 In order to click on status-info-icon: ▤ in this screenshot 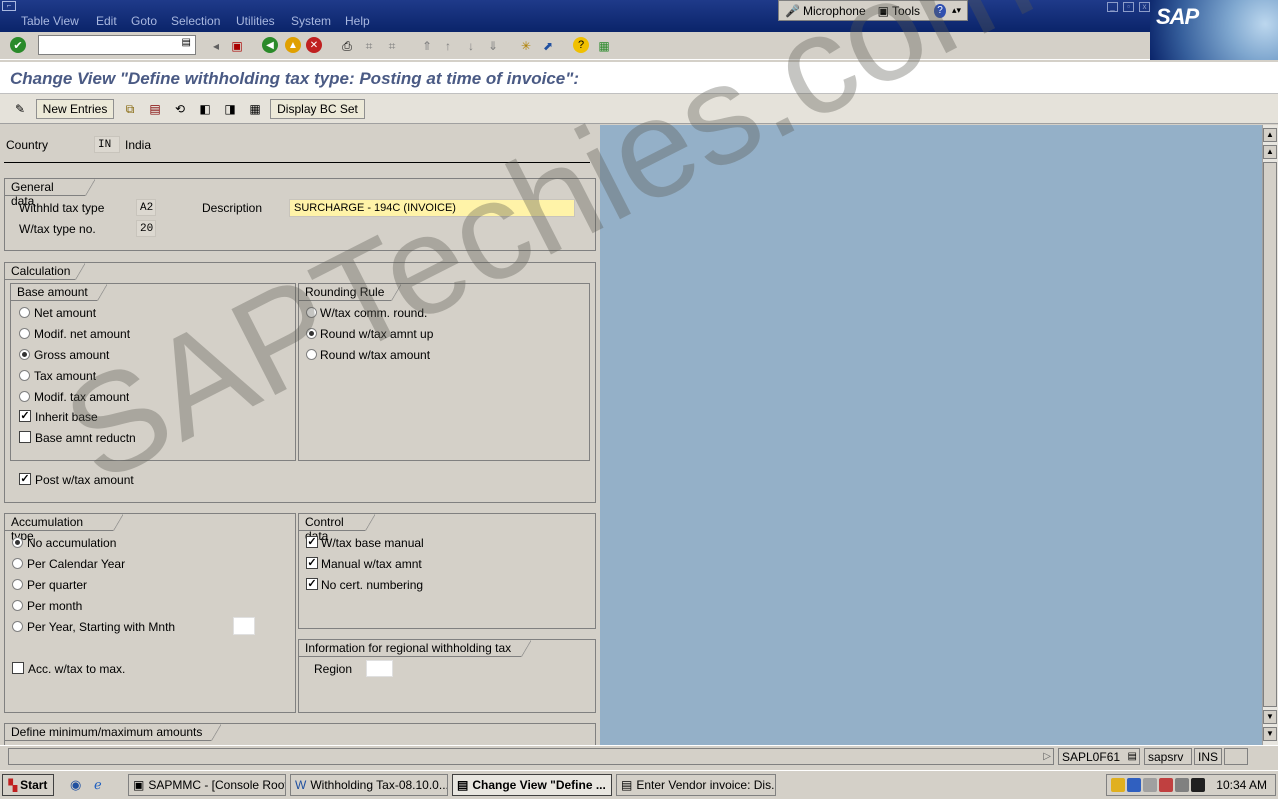, I will do `click(1132, 757)`.